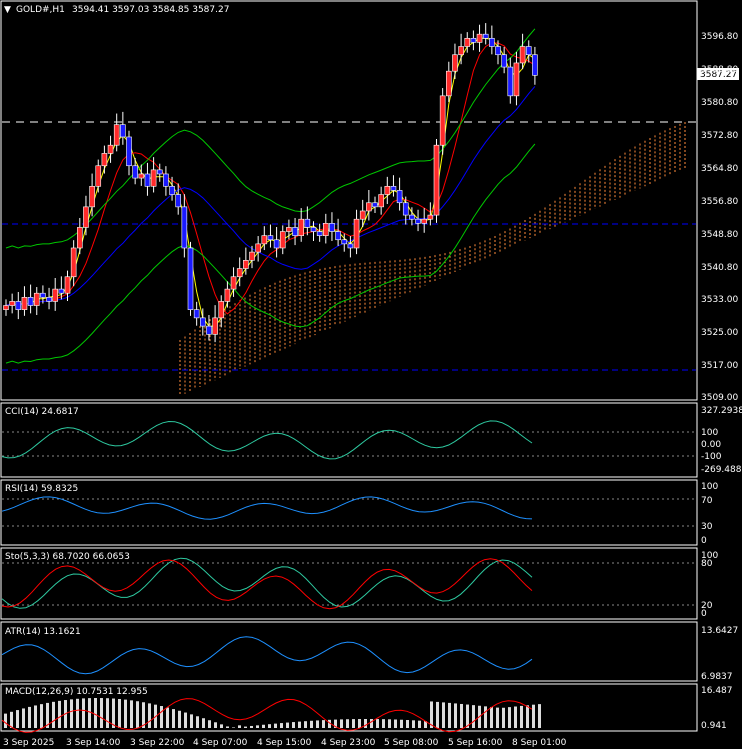 This screenshot has width=742, height=749. What do you see at coordinates (709, 514) in the screenshot?
I see `rsi-axis: 100 70 30 0` at bounding box center [709, 514].